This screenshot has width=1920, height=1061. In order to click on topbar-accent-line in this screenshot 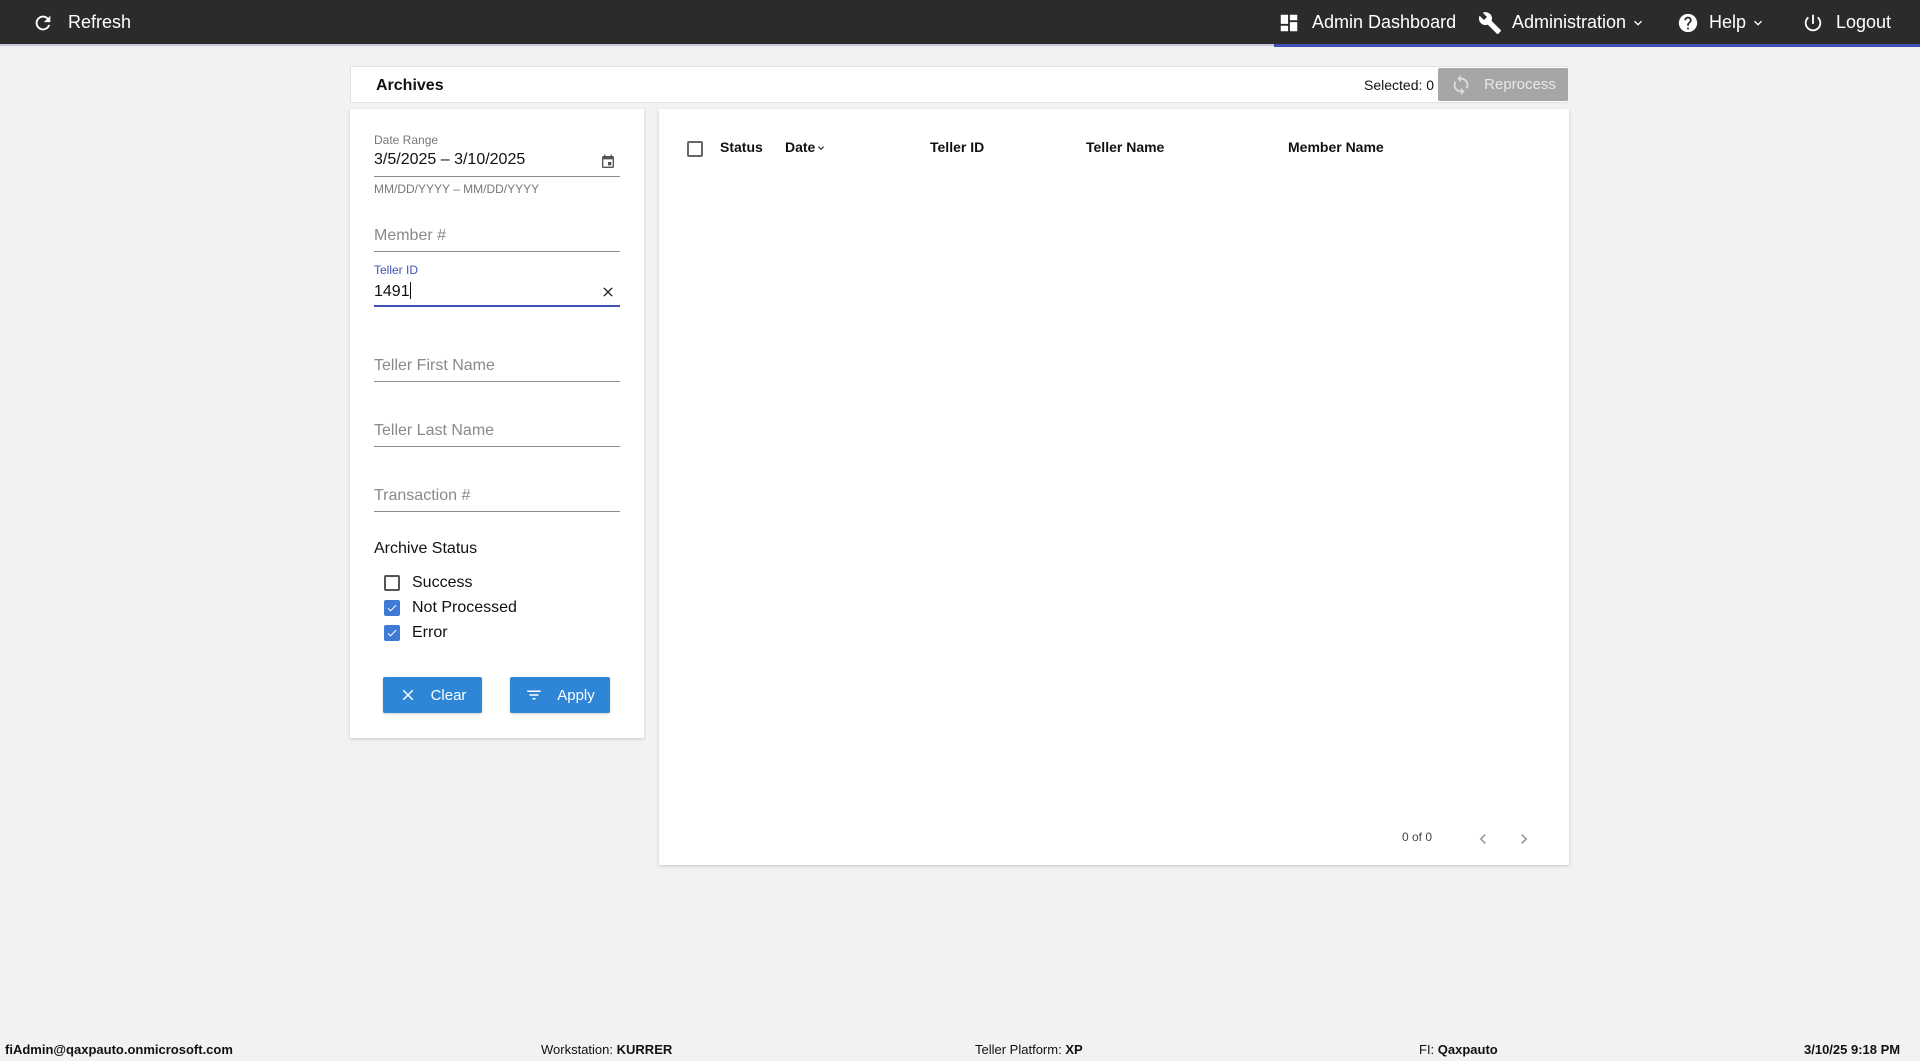, I will do `click(1597, 45)`.